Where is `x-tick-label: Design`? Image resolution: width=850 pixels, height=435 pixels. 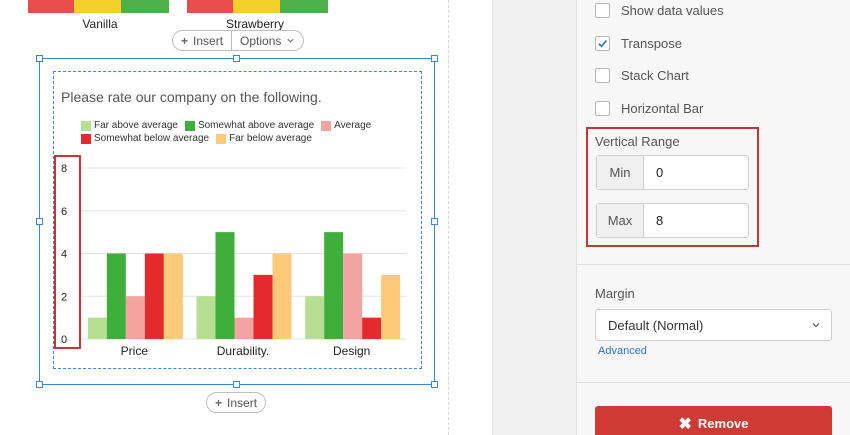
x-tick-label: Design is located at coordinates (351, 351).